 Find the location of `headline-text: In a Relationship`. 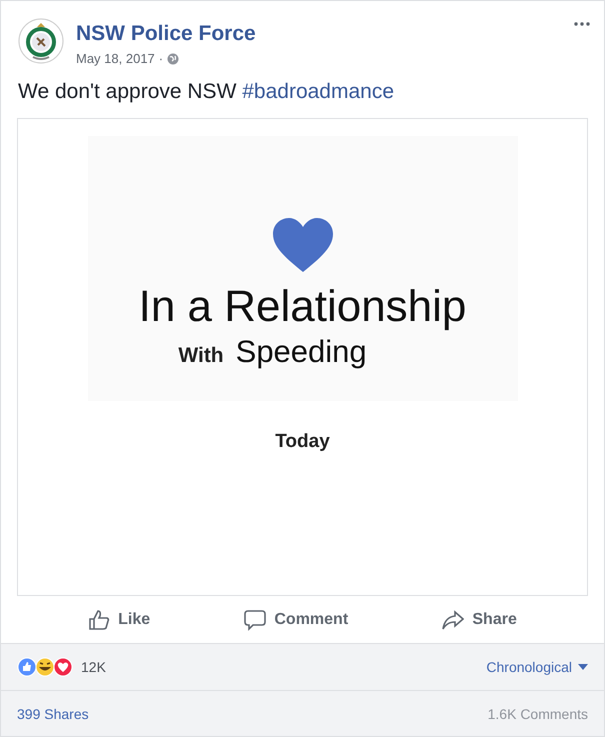

headline-text: In a Relationship is located at coordinates (302, 307).